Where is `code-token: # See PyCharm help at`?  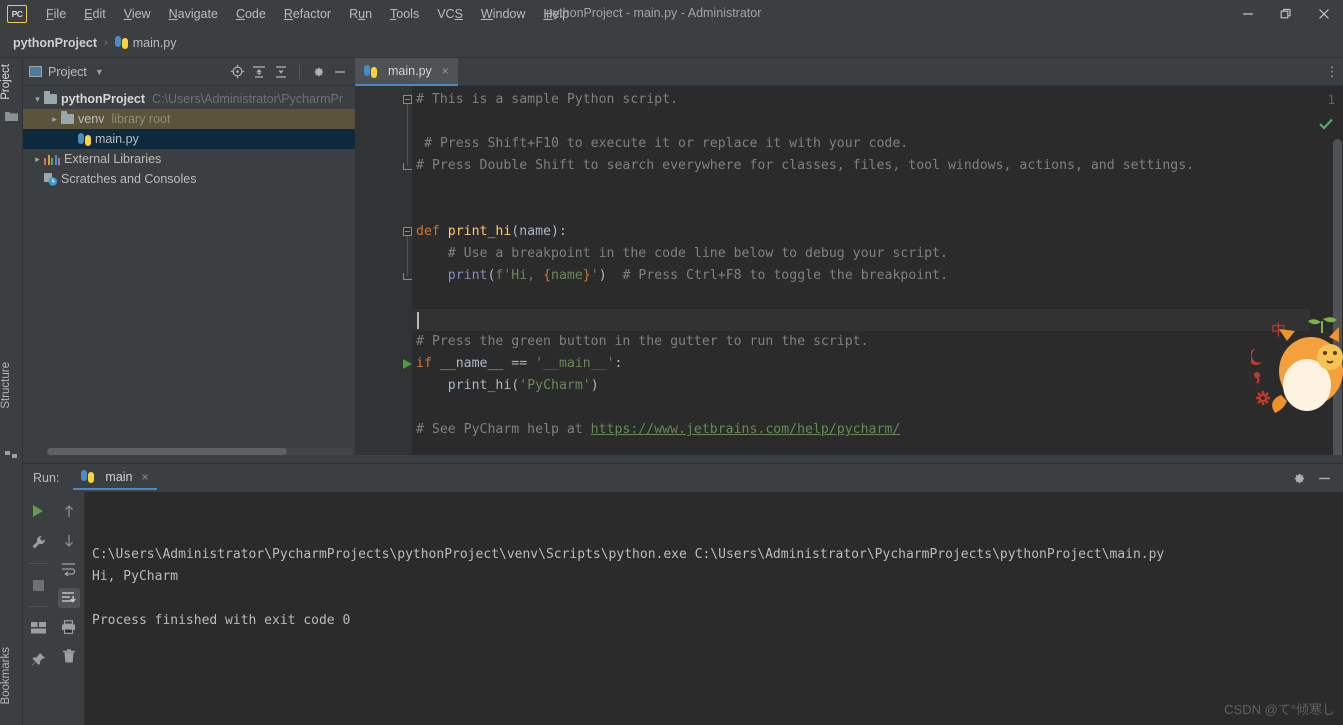
code-token: # See PyCharm help at is located at coordinates (503, 429).